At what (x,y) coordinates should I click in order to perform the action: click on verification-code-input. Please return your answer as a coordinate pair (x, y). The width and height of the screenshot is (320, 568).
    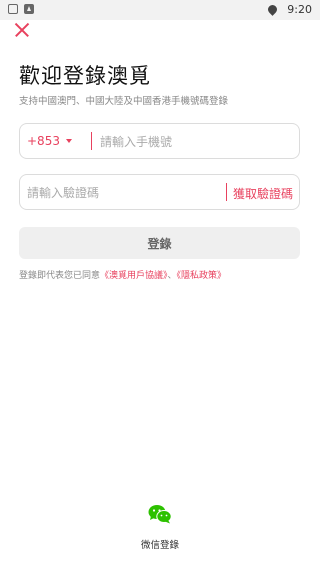
    Looking at the image, I should click on (122, 193).